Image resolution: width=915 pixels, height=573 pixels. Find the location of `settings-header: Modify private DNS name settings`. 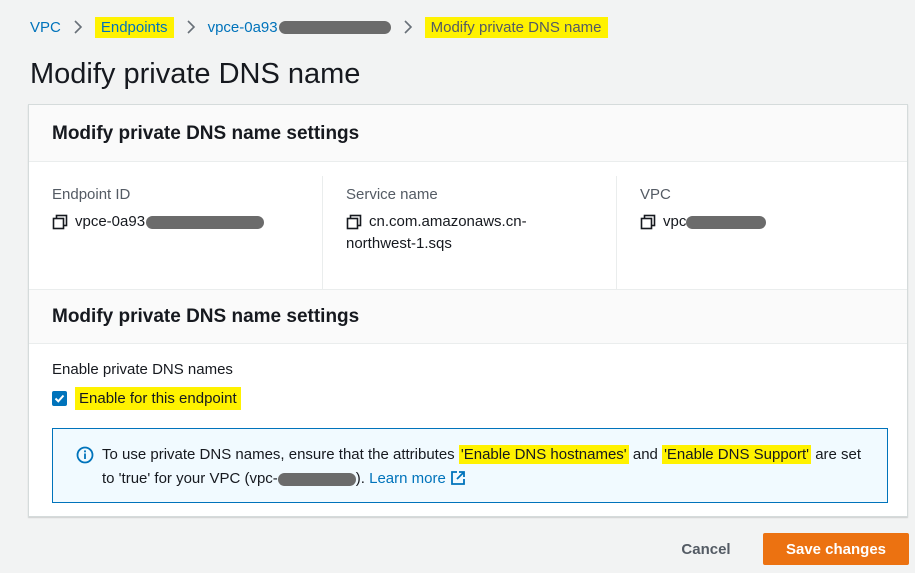

settings-header: Modify private DNS name settings is located at coordinates (468, 316).